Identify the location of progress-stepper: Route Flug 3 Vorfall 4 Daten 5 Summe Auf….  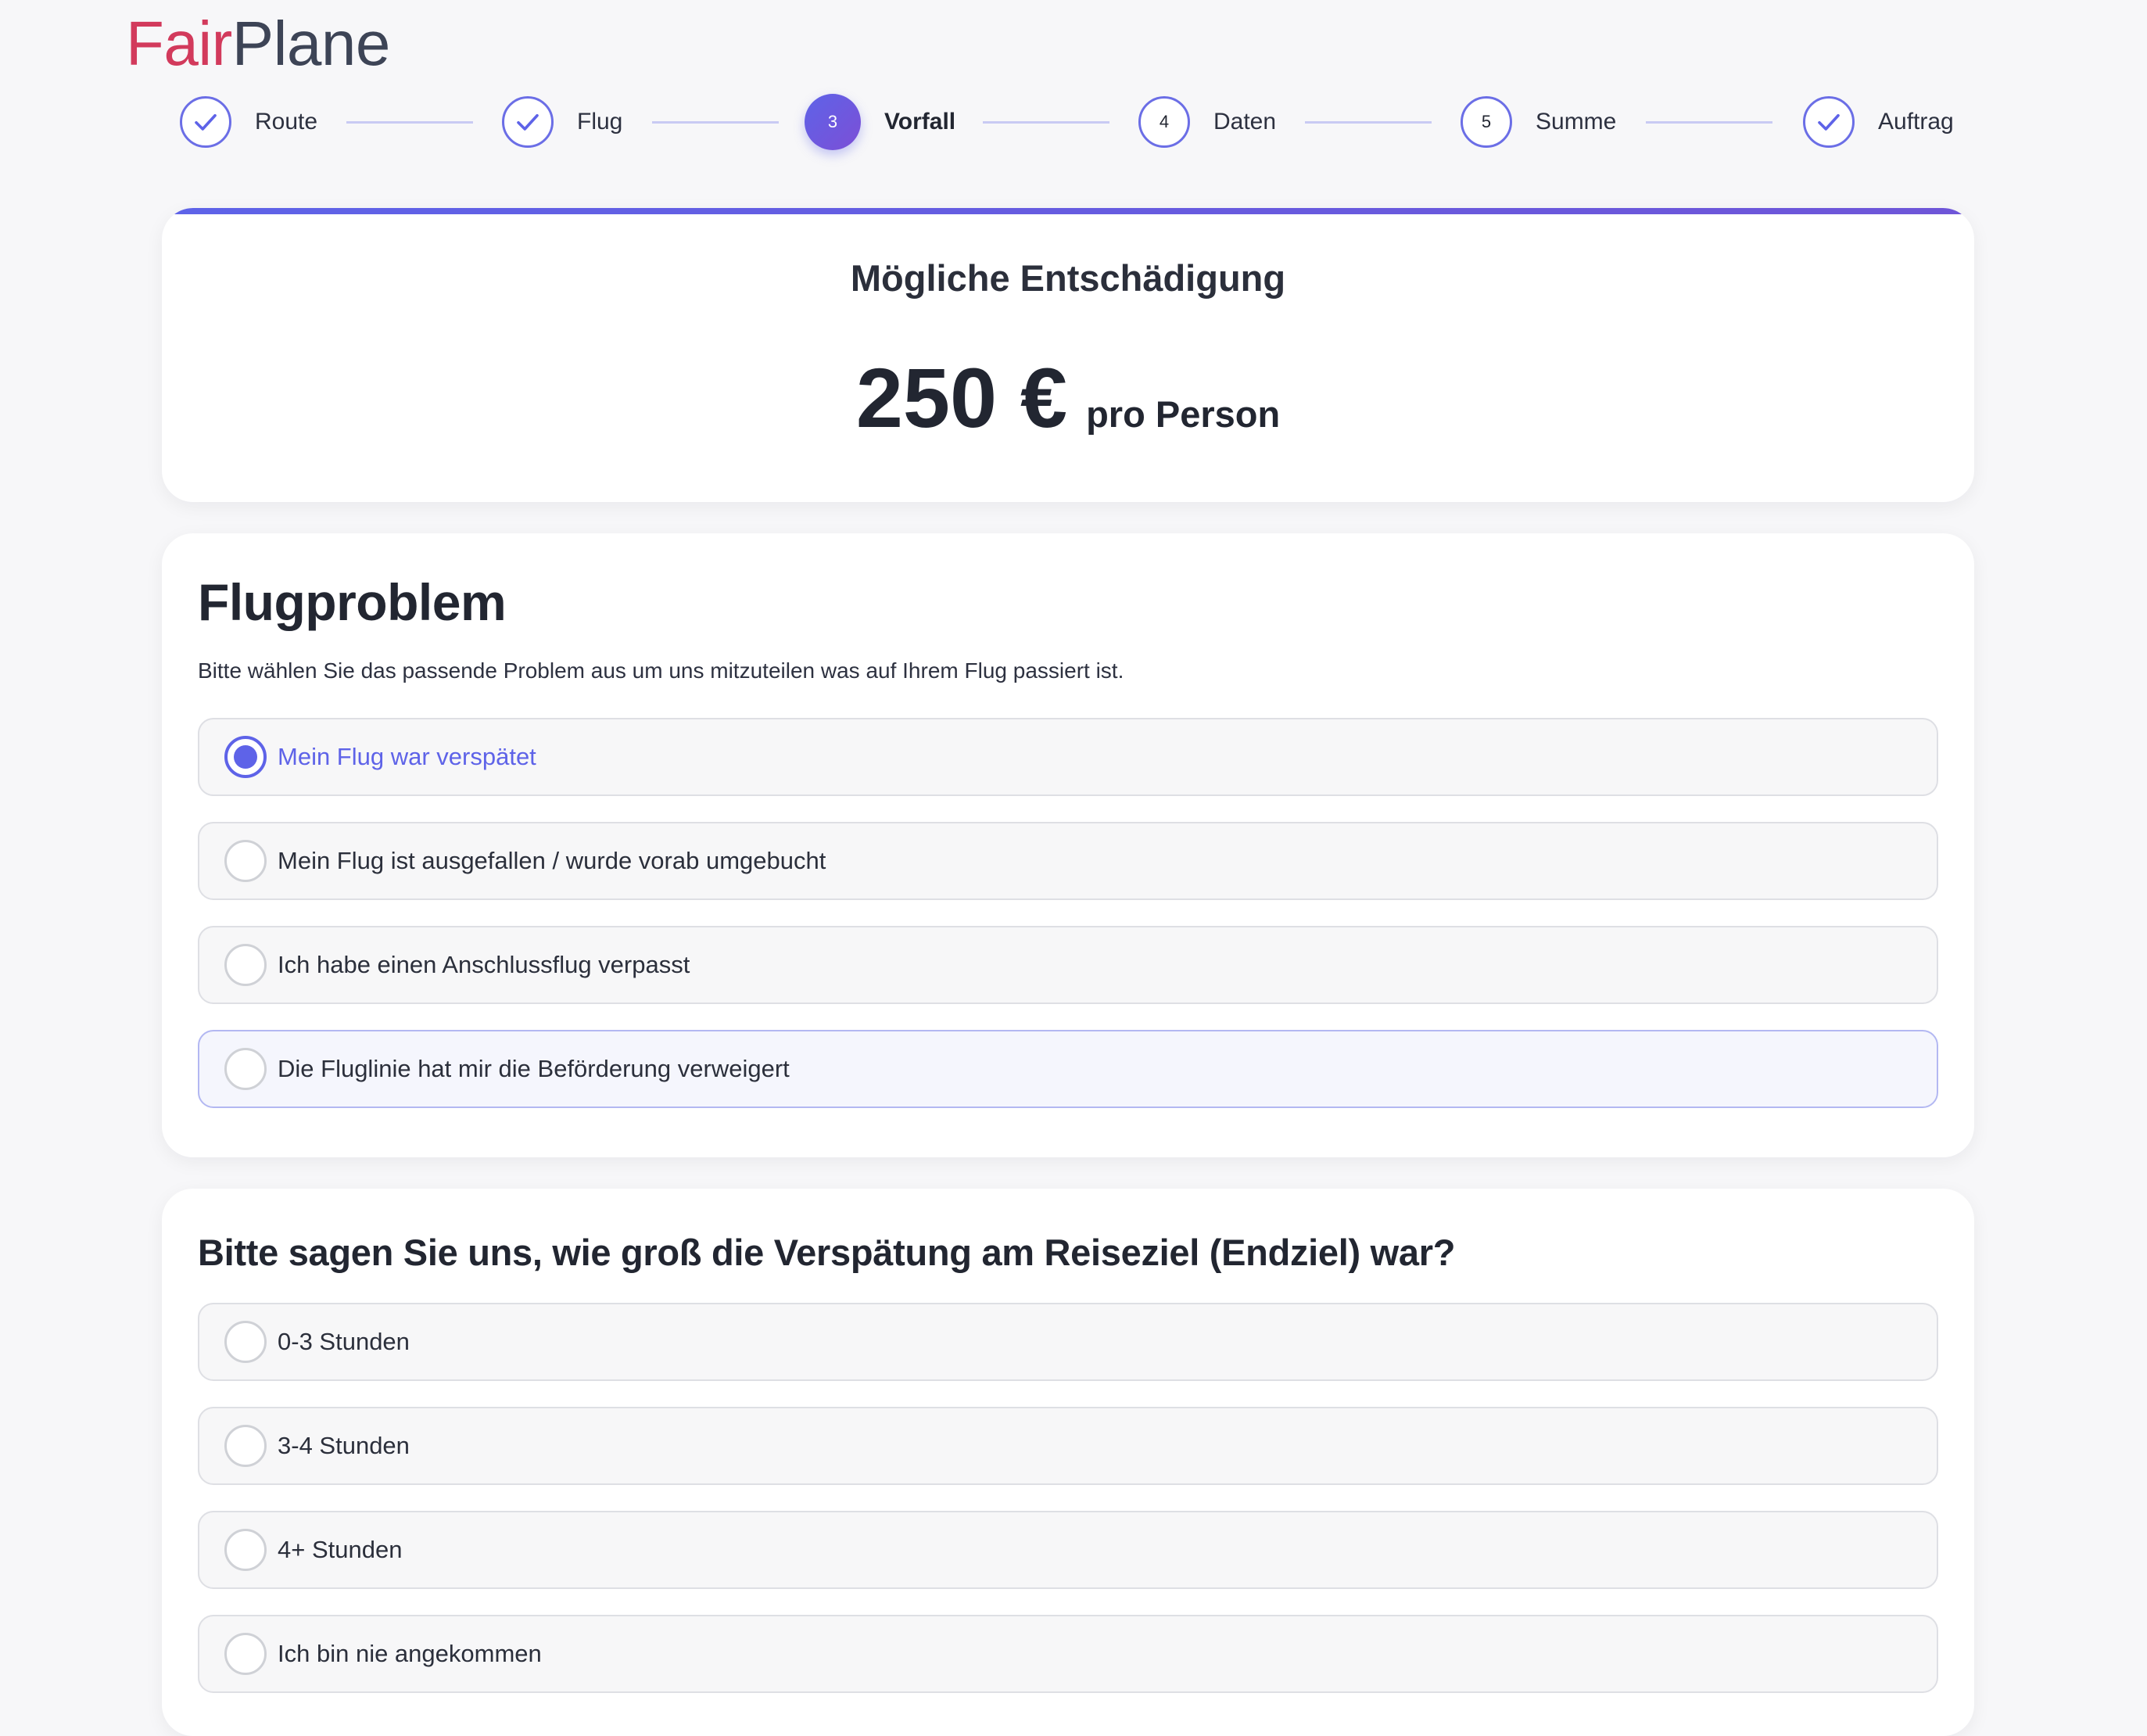
(1073, 122).